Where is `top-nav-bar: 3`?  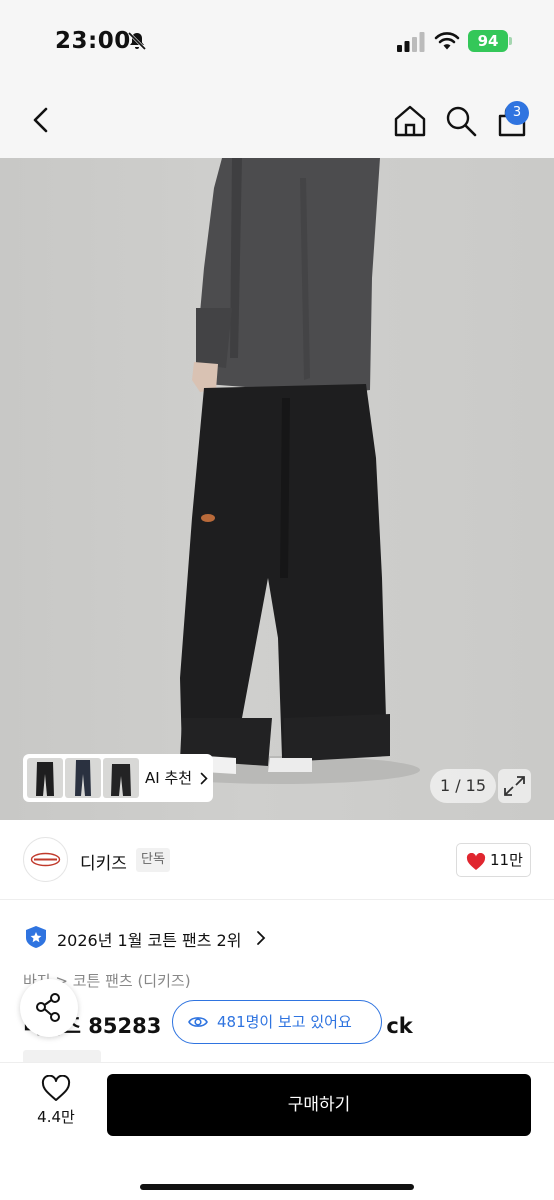
top-nav-bar: 3 is located at coordinates (277, 119).